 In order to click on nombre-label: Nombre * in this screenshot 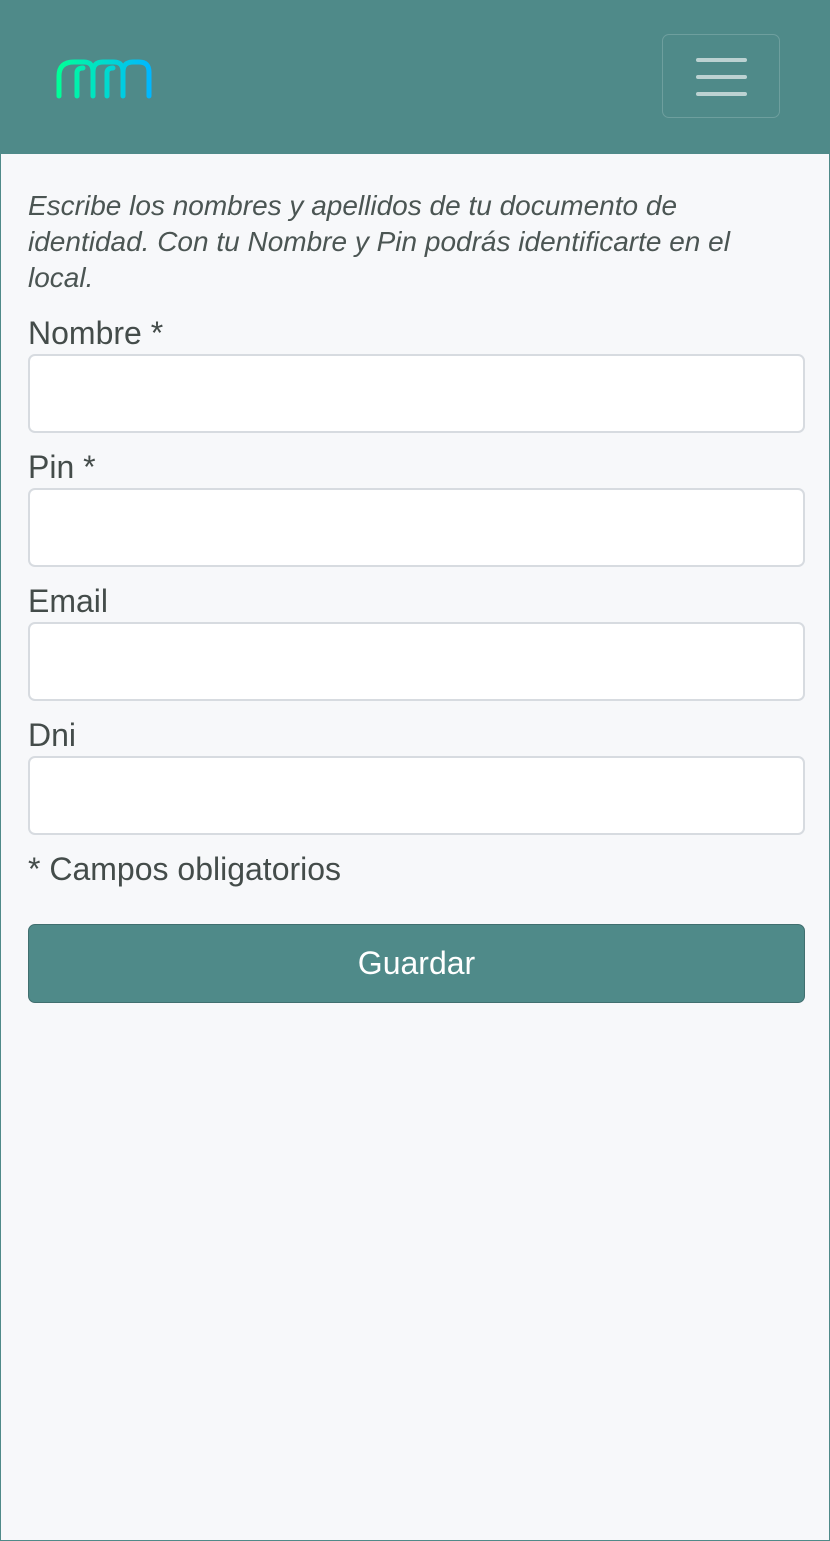, I will do `click(96, 333)`.